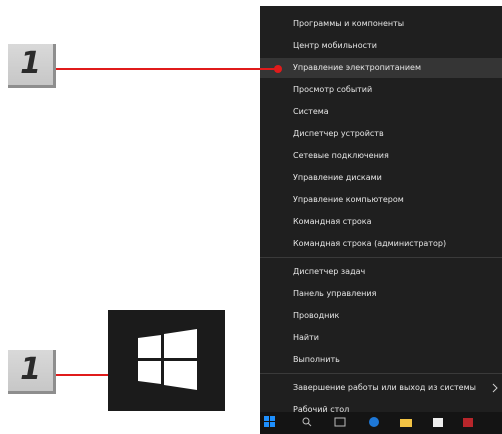  Describe the element at coordinates (348, 199) in the screenshot. I see `menu-item-label: Управление компьютером` at that location.